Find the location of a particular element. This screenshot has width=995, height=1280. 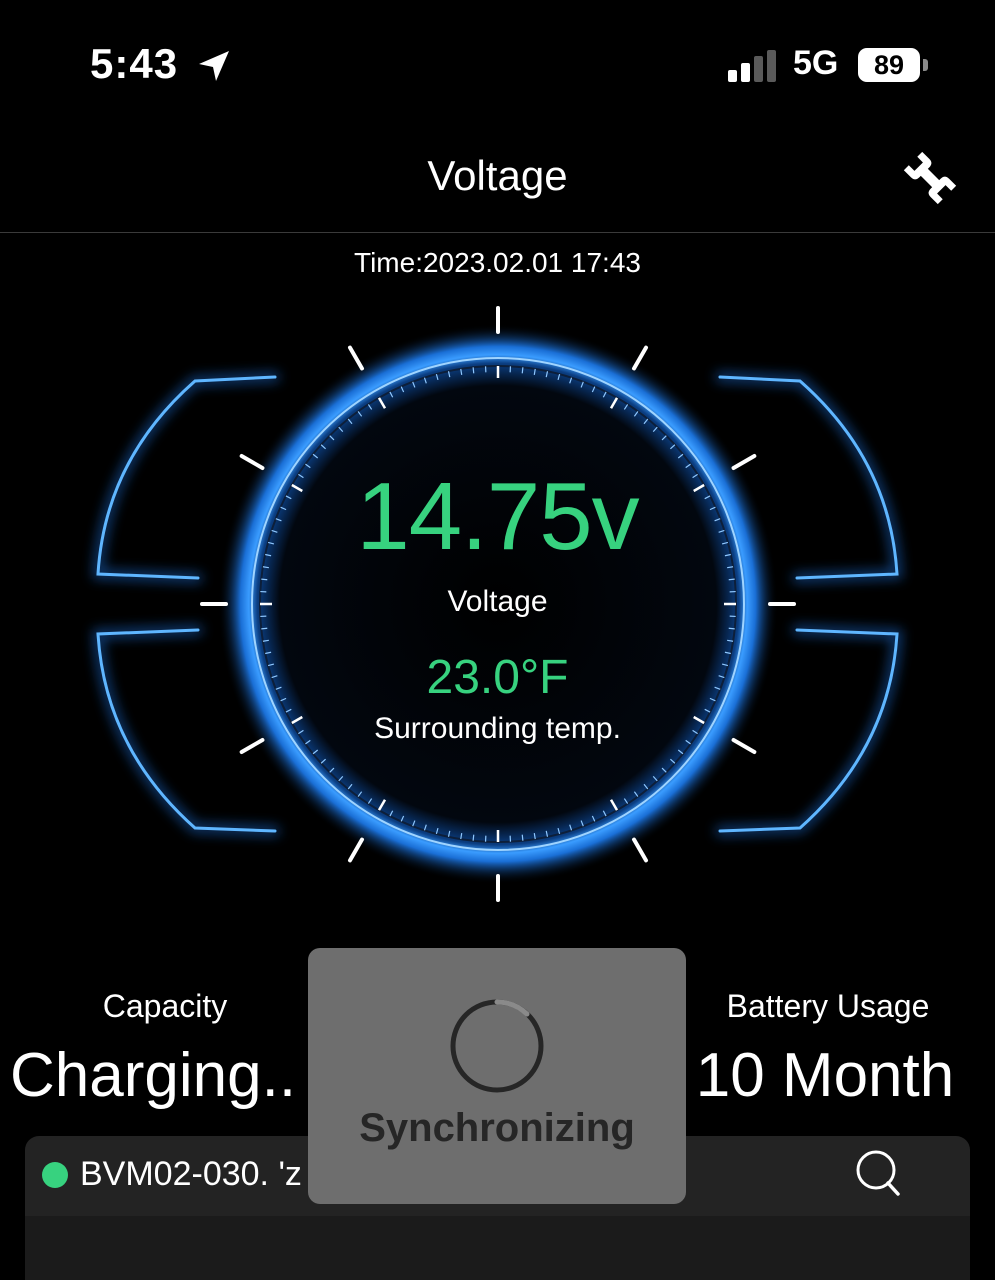

nav-divider is located at coordinates (497, 232).